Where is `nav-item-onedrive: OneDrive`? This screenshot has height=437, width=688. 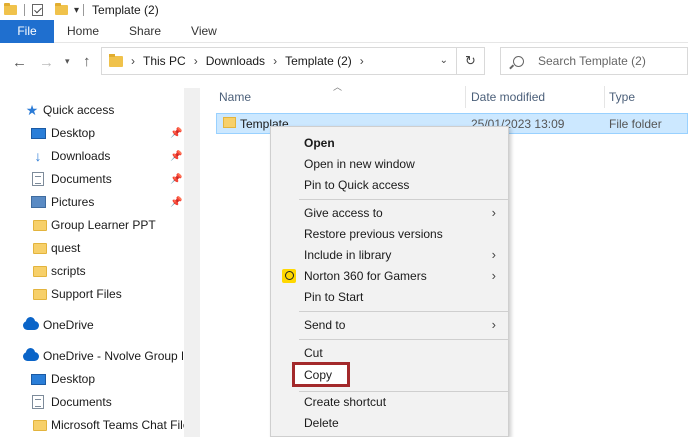
nav-item-onedrive: OneDrive is located at coordinates (58, 325).